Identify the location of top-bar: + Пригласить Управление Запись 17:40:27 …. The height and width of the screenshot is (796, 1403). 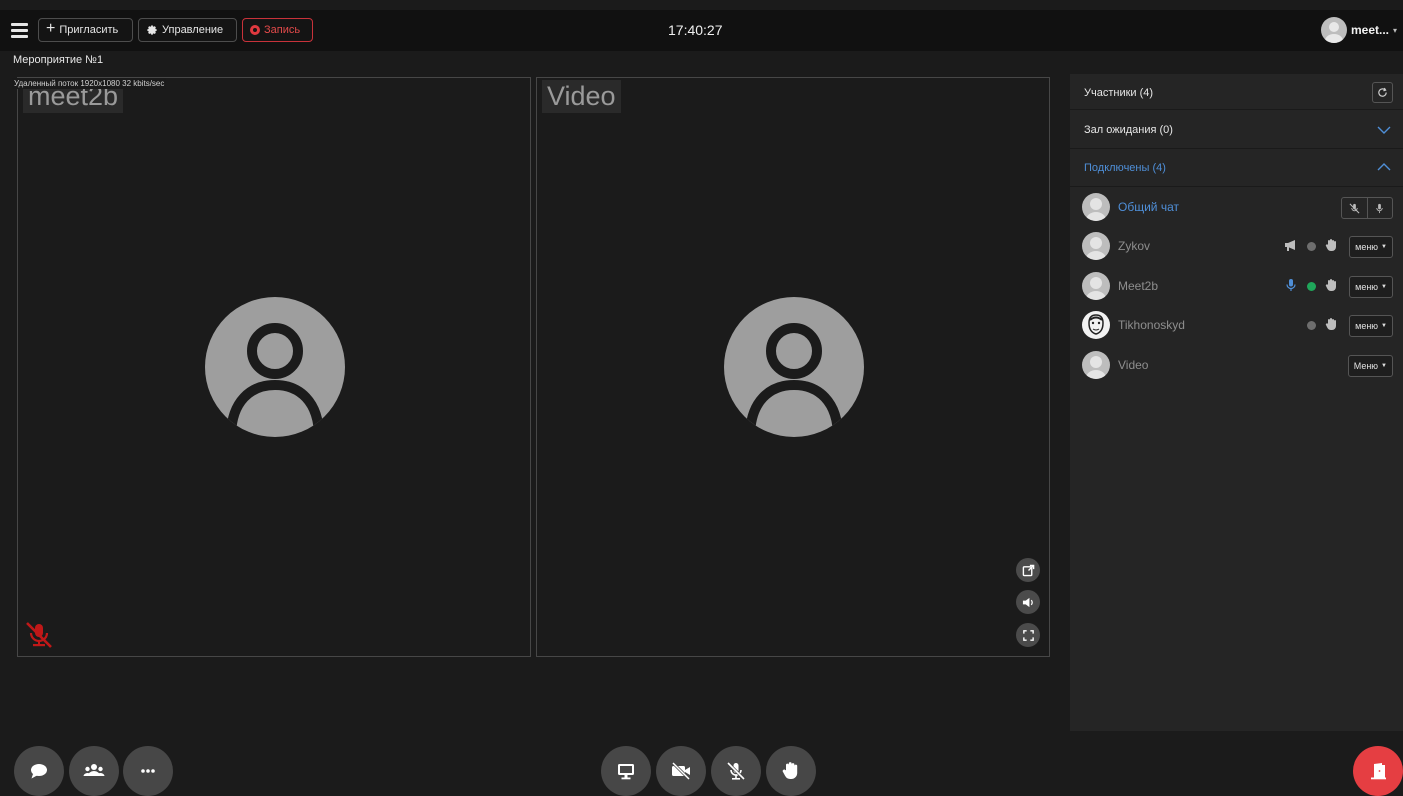
(701, 30).